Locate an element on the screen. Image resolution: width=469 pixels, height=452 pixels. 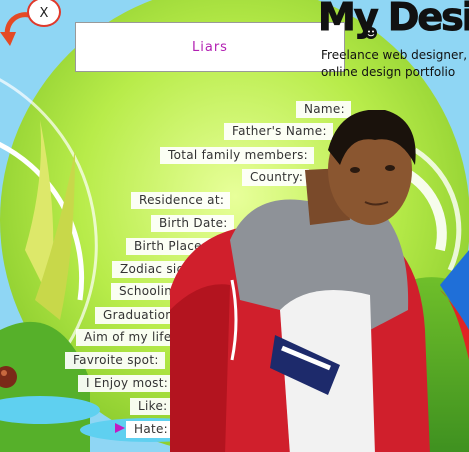
field-label-favourite-spot: Favroite spot: is located at coordinates (115, 360).